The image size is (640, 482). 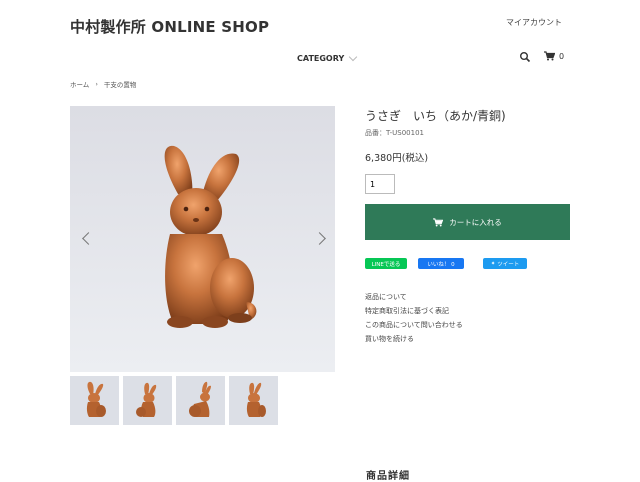 What do you see at coordinates (414, 297) in the screenshot?
I see `returns-link: 返品について` at bounding box center [414, 297].